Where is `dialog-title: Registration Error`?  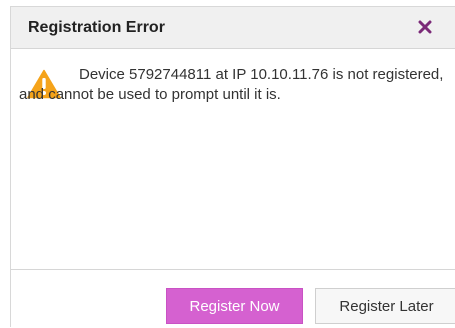
dialog-title: Registration Error is located at coordinates (96, 27).